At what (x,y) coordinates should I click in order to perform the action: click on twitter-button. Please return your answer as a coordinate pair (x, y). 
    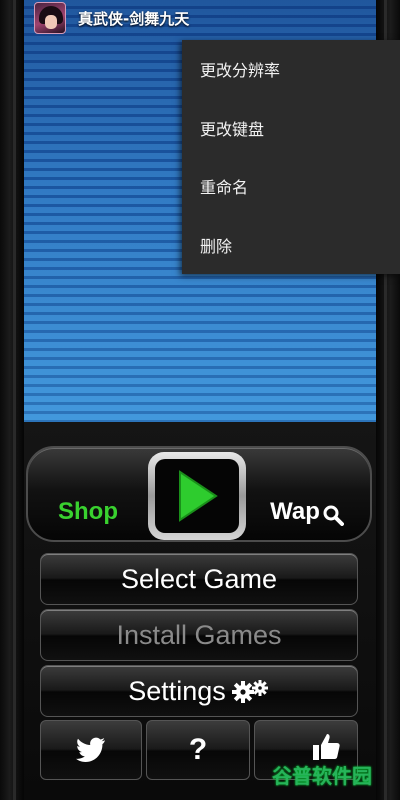
    Looking at the image, I should click on (91, 750).